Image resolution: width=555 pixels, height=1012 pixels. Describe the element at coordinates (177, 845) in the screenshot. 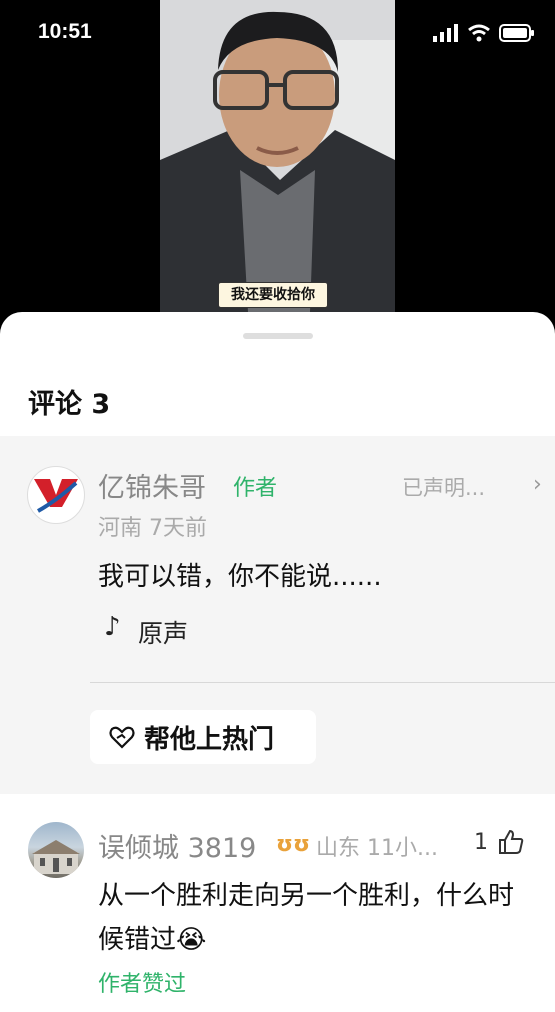

I see `commenter-name: 误倾城 3819` at that location.